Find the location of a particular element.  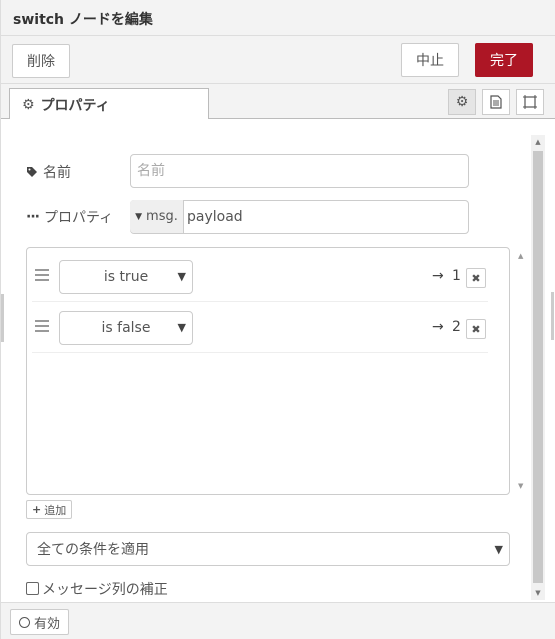

enabled-label: 有効 is located at coordinates (47, 624).